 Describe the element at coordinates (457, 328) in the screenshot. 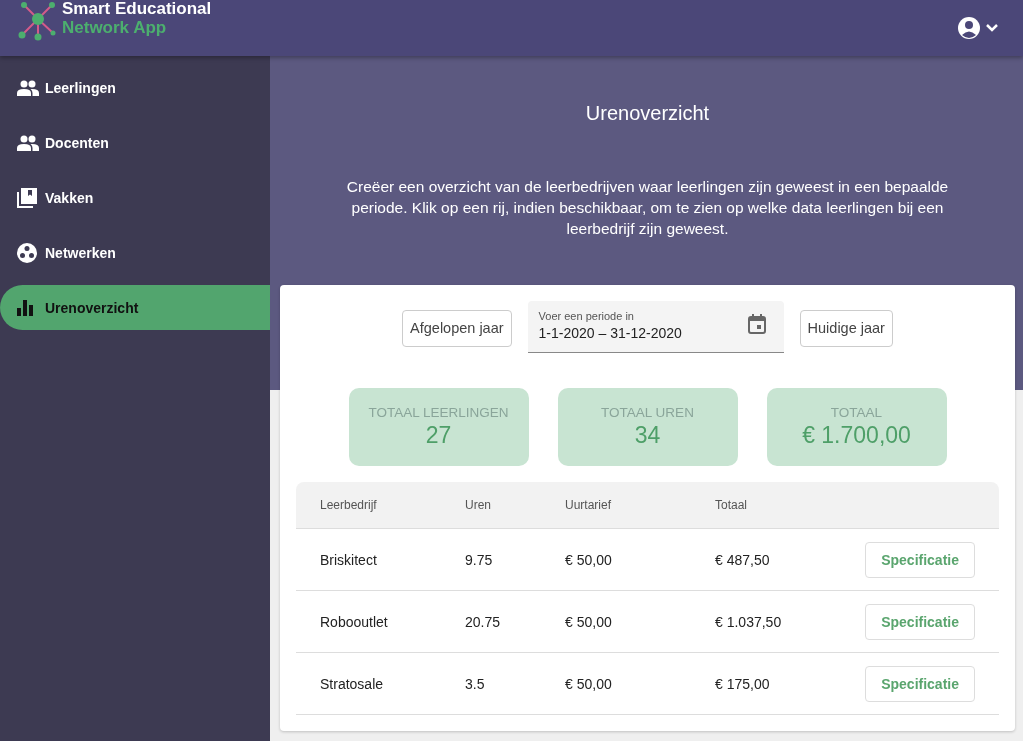

I see `previous-year-button: Afgelopen jaar` at that location.